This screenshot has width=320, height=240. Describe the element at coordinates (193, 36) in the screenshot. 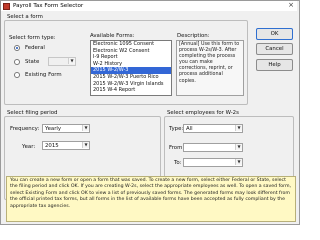

I see `description-label: Description:` at that location.